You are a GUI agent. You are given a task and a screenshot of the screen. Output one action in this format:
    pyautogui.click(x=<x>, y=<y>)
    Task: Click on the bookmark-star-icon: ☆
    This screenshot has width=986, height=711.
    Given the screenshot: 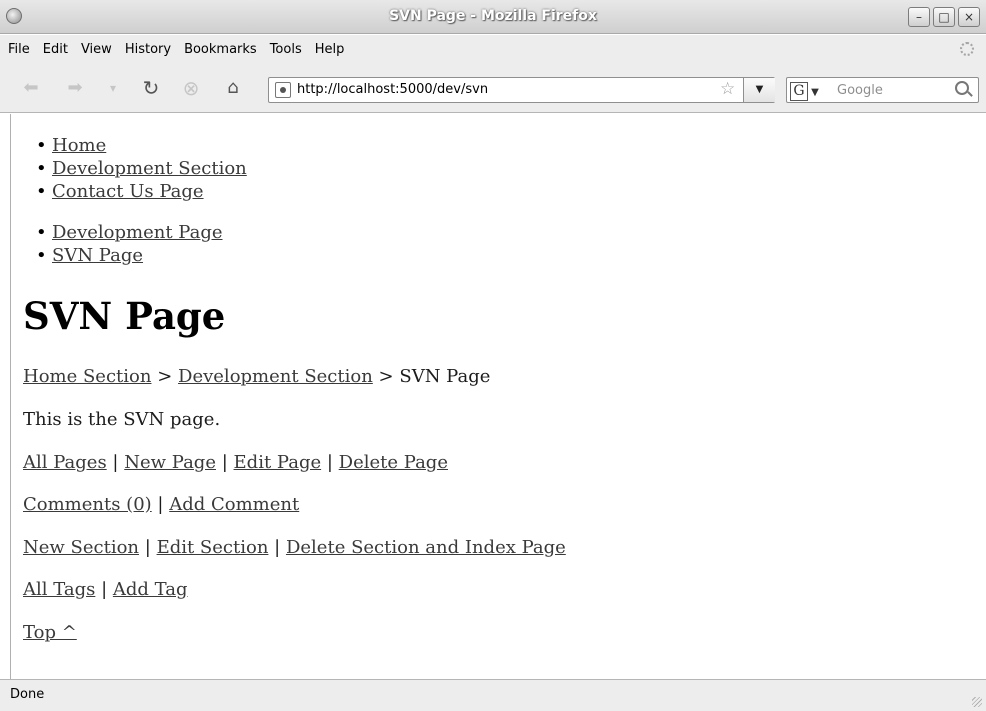 What is the action you would take?
    pyautogui.click(x=727, y=89)
    